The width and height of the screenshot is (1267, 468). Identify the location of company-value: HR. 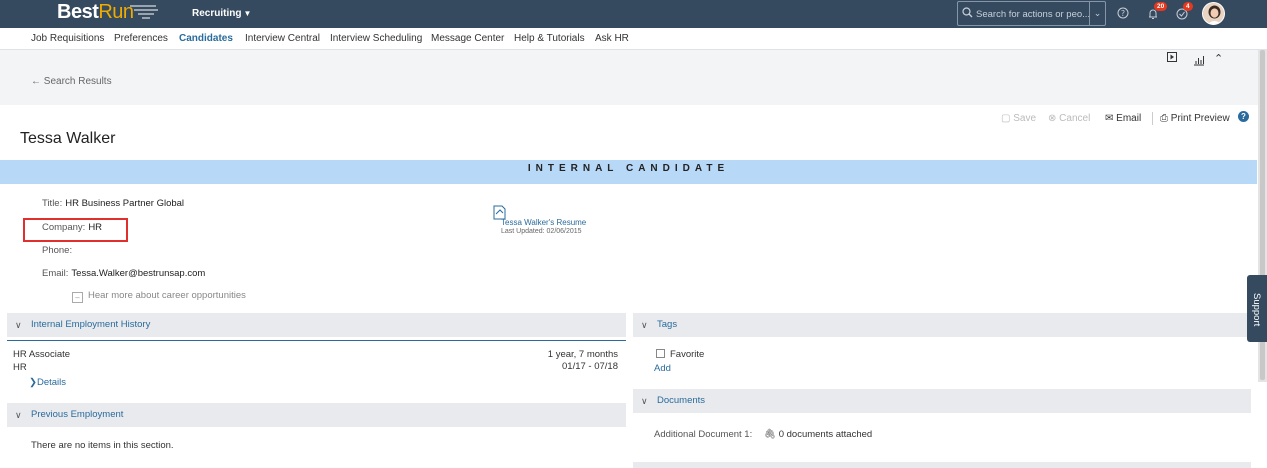
(95, 227).